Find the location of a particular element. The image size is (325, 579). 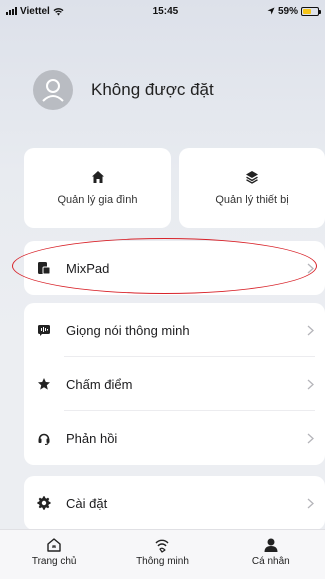

menu-item-settings: Cài đặt is located at coordinates (174, 503).